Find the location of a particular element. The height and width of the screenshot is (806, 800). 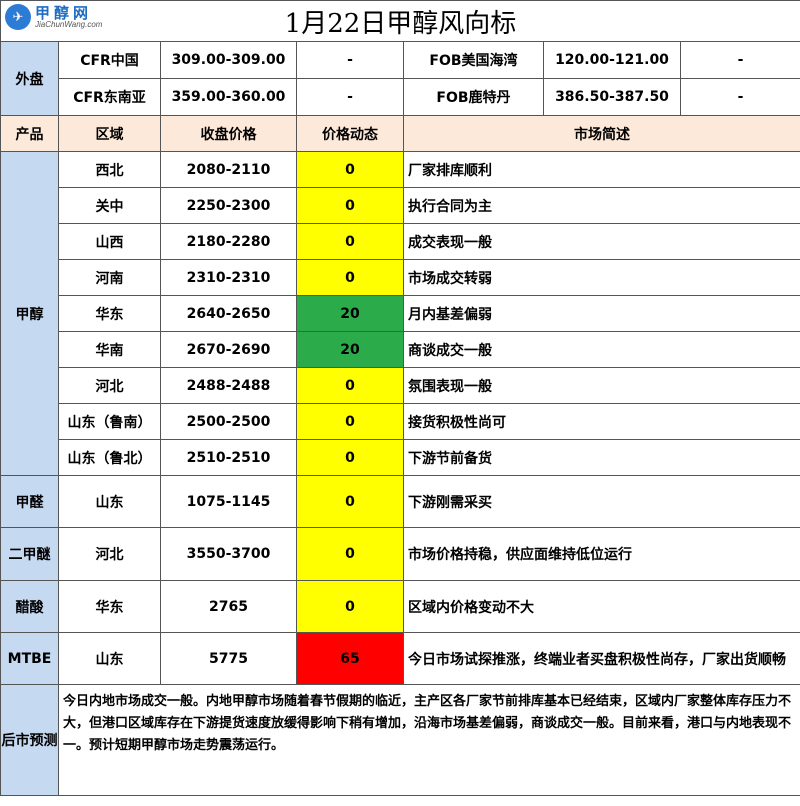

price-cell: 2670-2690 is located at coordinates (228, 349).